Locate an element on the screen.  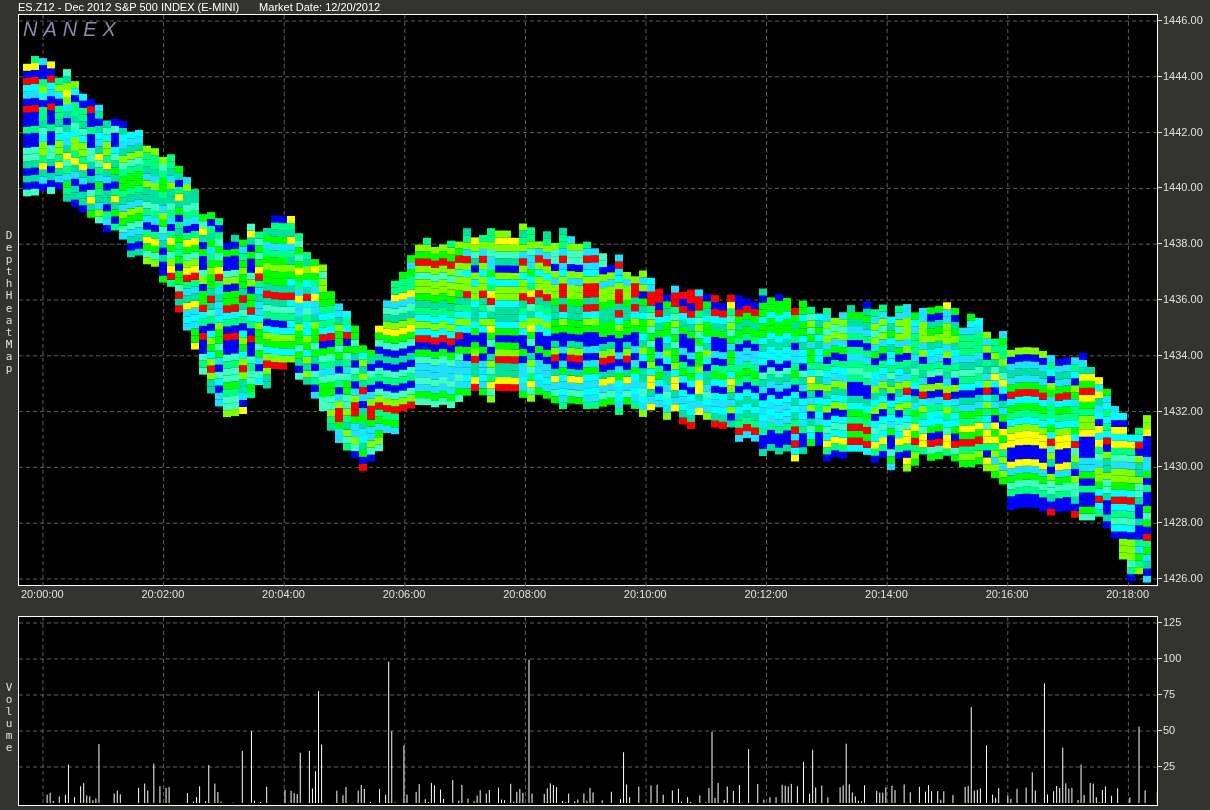
volume-tick-label: 100 is located at coordinates (1172, 658).